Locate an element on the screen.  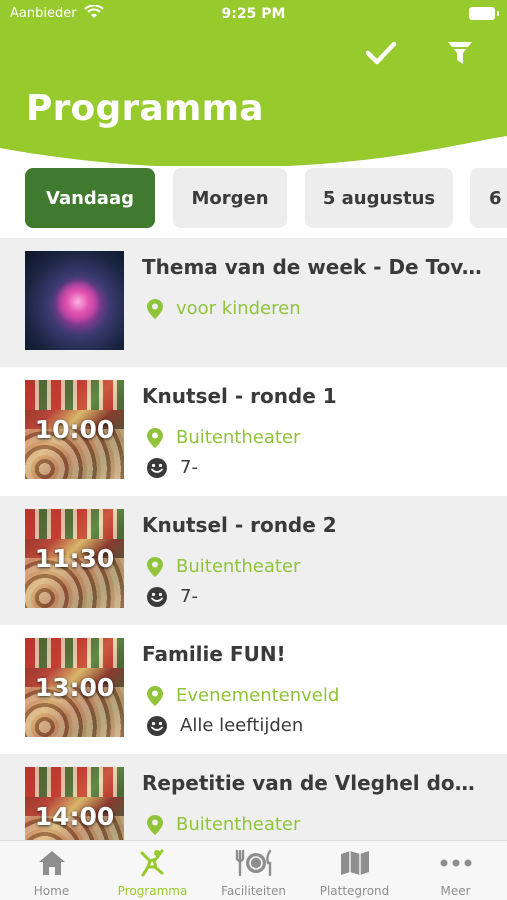
tab-5-augustus: 5 augustus is located at coordinates (379, 198).